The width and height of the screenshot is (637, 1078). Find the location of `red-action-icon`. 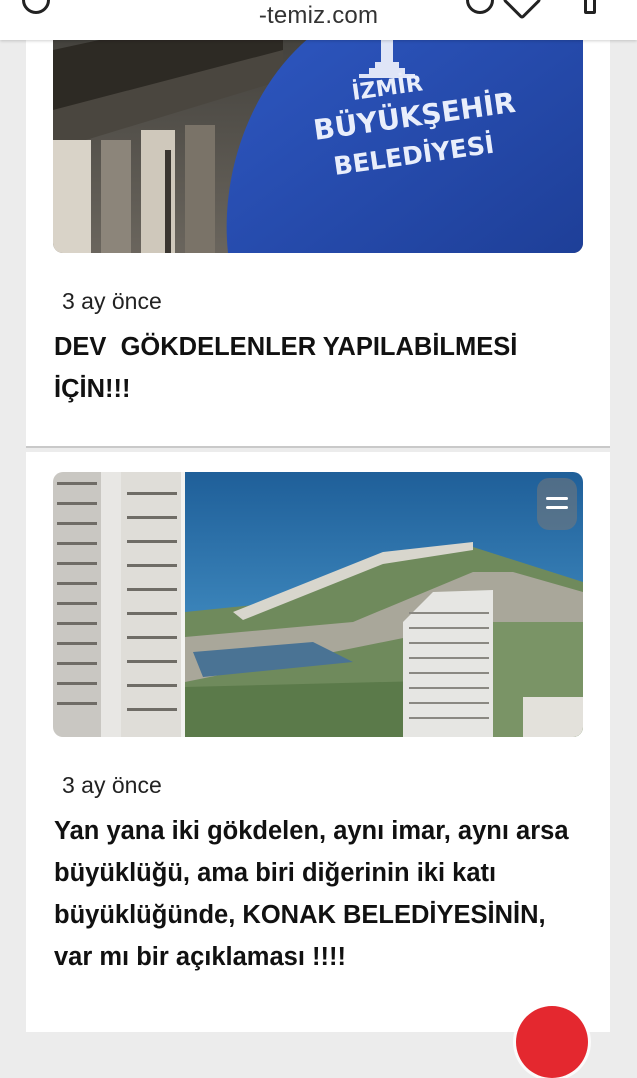

red-action-icon is located at coordinates (552, 1042).